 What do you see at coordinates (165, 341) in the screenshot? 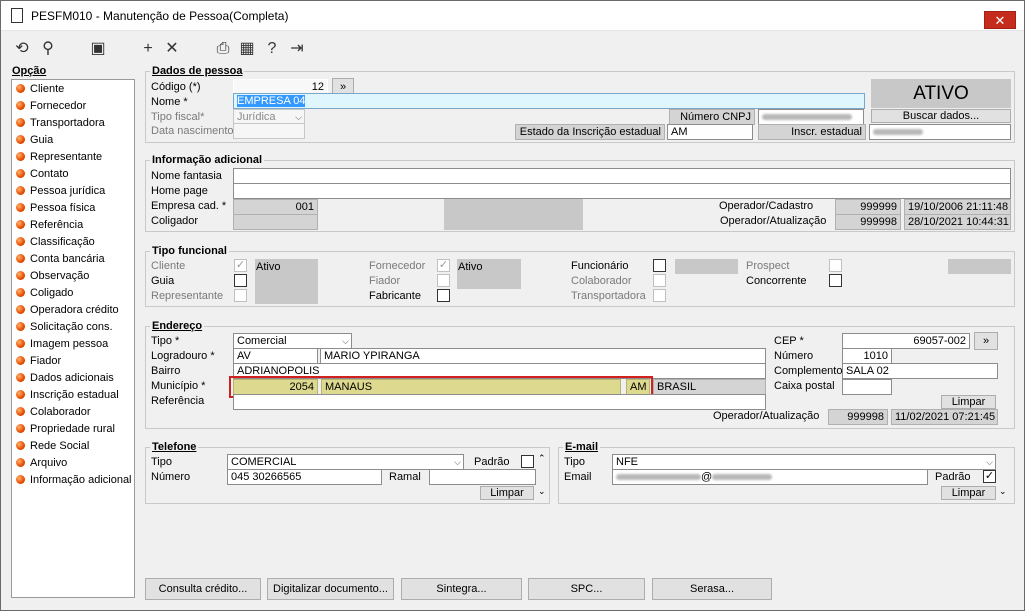
I see `tipo-endereco-label: Tipo *` at bounding box center [165, 341].